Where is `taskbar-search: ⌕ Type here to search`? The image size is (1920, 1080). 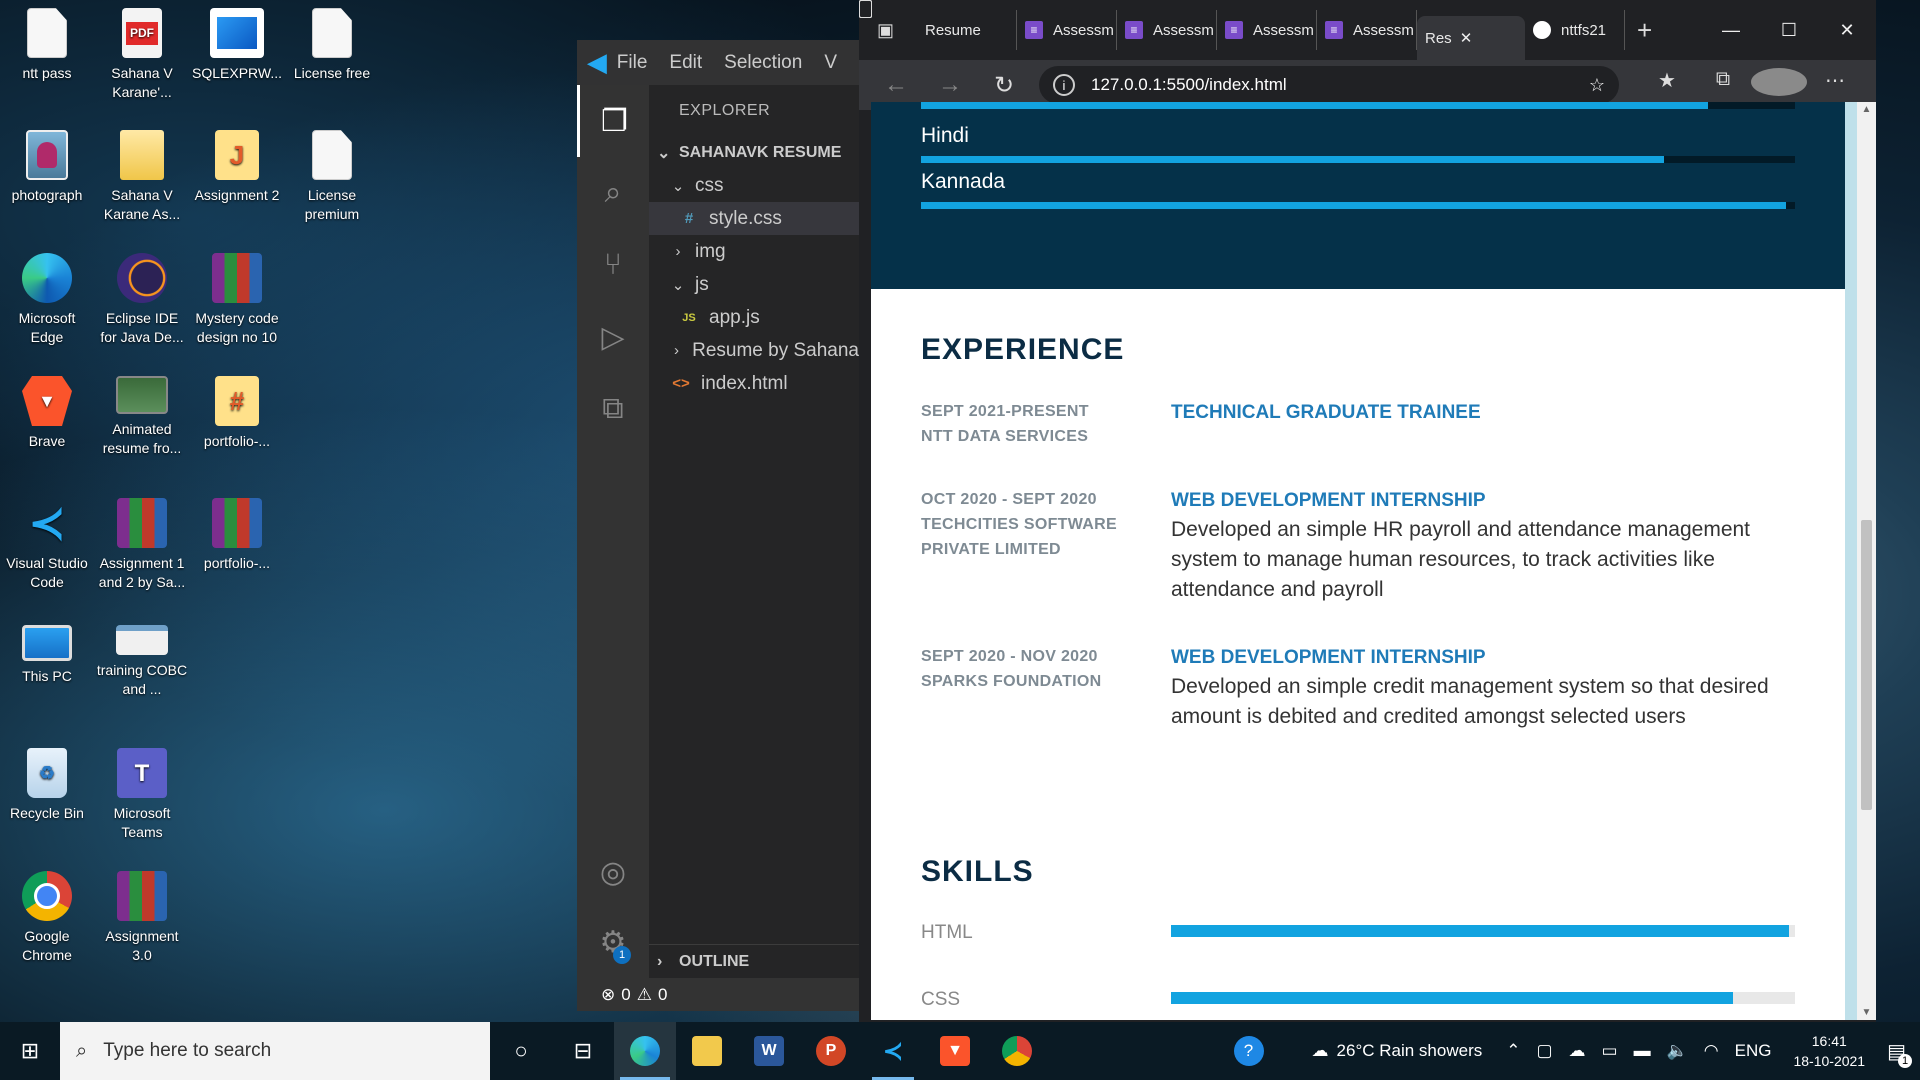 taskbar-search: ⌕ Type here to search is located at coordinates (275, 1051).